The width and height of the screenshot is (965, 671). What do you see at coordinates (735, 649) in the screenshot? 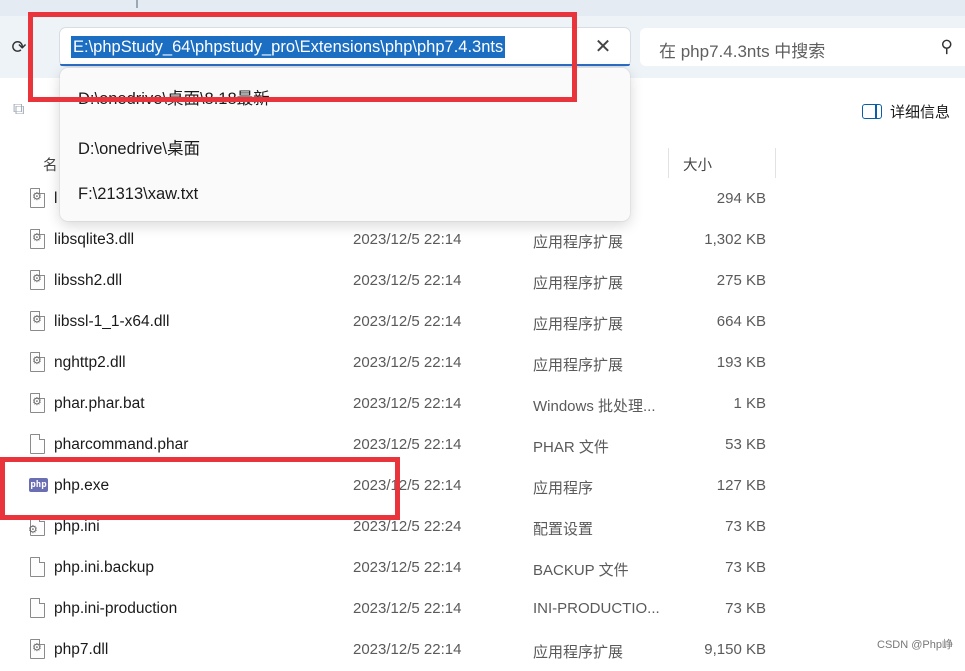
I see `file-size: 9,150 KB` at bounding box center [735, 649].